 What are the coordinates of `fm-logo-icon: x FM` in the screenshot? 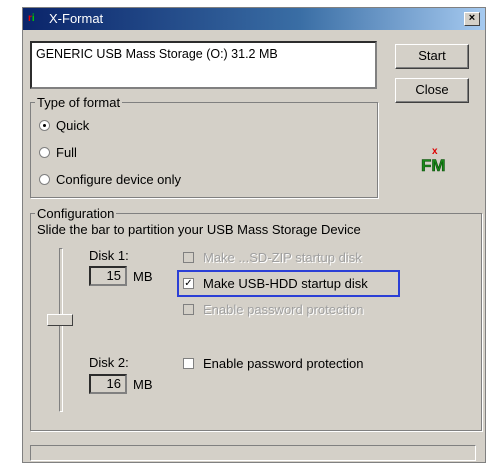 It's located at (438, 160).